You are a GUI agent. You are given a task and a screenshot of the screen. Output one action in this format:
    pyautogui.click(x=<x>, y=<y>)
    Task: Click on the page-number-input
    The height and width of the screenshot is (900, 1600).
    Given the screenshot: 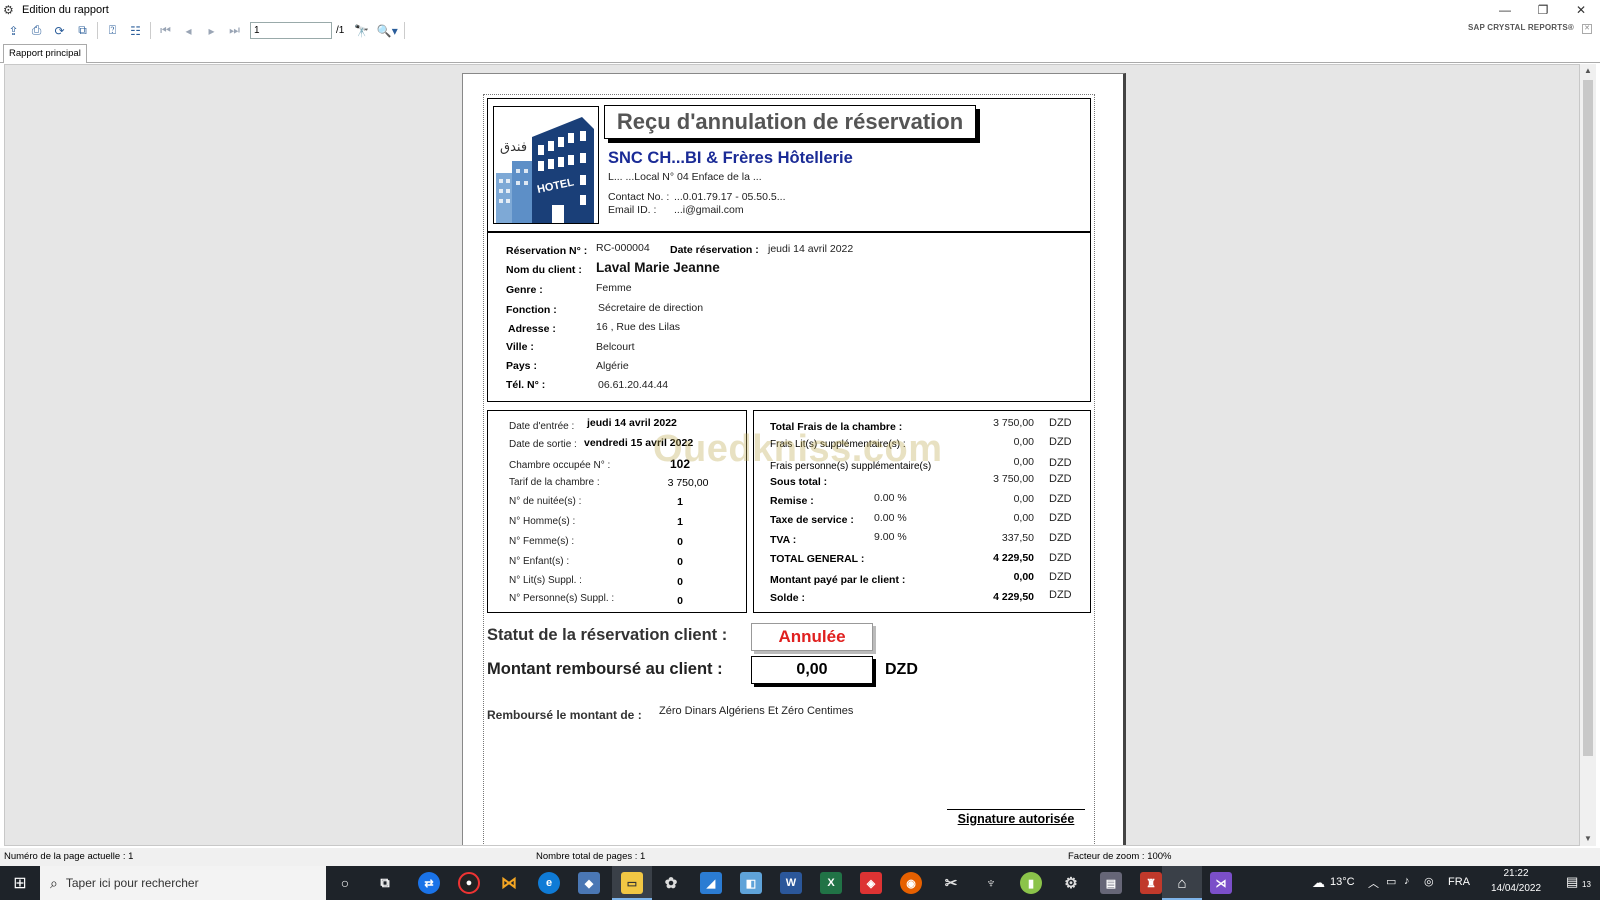 What is the action you would take?
    pyautogui.click(x=291, y=30)
    